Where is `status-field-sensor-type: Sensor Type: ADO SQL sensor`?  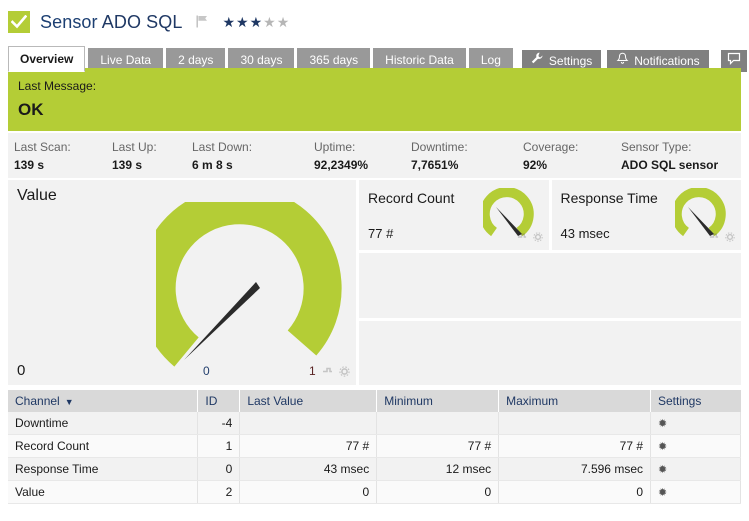
status-field-sensor-type: Sensor Type: ADO SQL sensor is located at coordinates (669, 156).